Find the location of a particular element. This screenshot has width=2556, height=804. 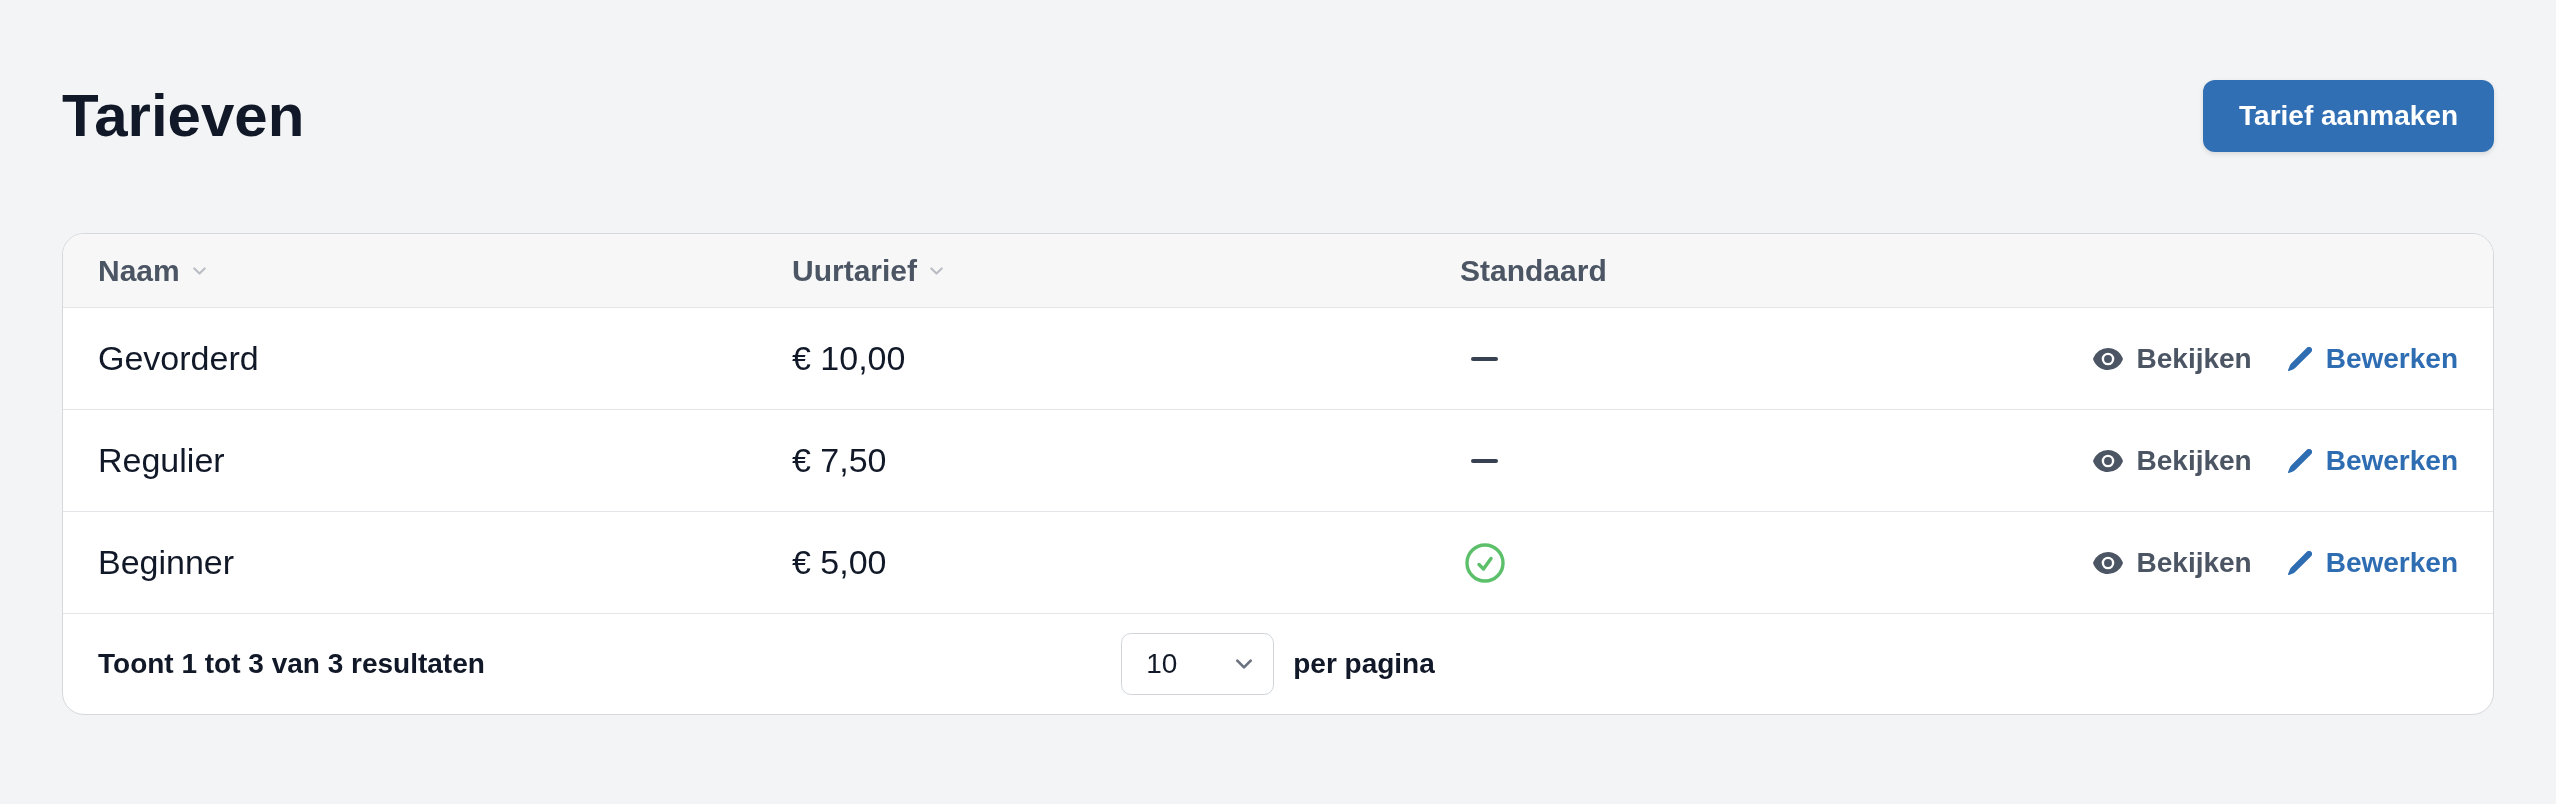

table-cell: € 7,50 is located at coordinates (839, 460).